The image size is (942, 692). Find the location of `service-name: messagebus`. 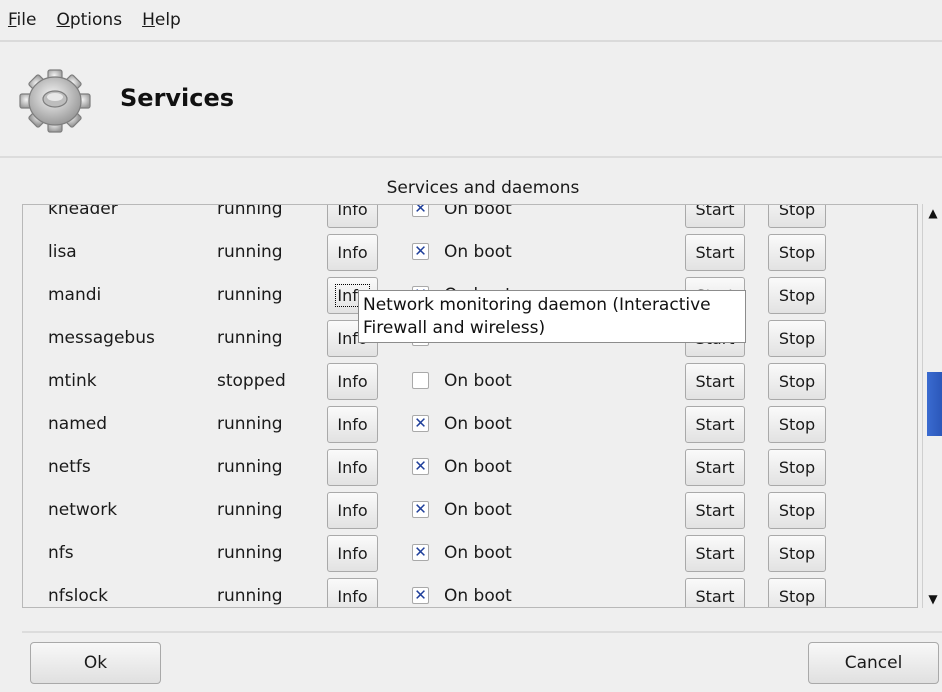

service-name: messagebus is located at coordinates (101, 338).